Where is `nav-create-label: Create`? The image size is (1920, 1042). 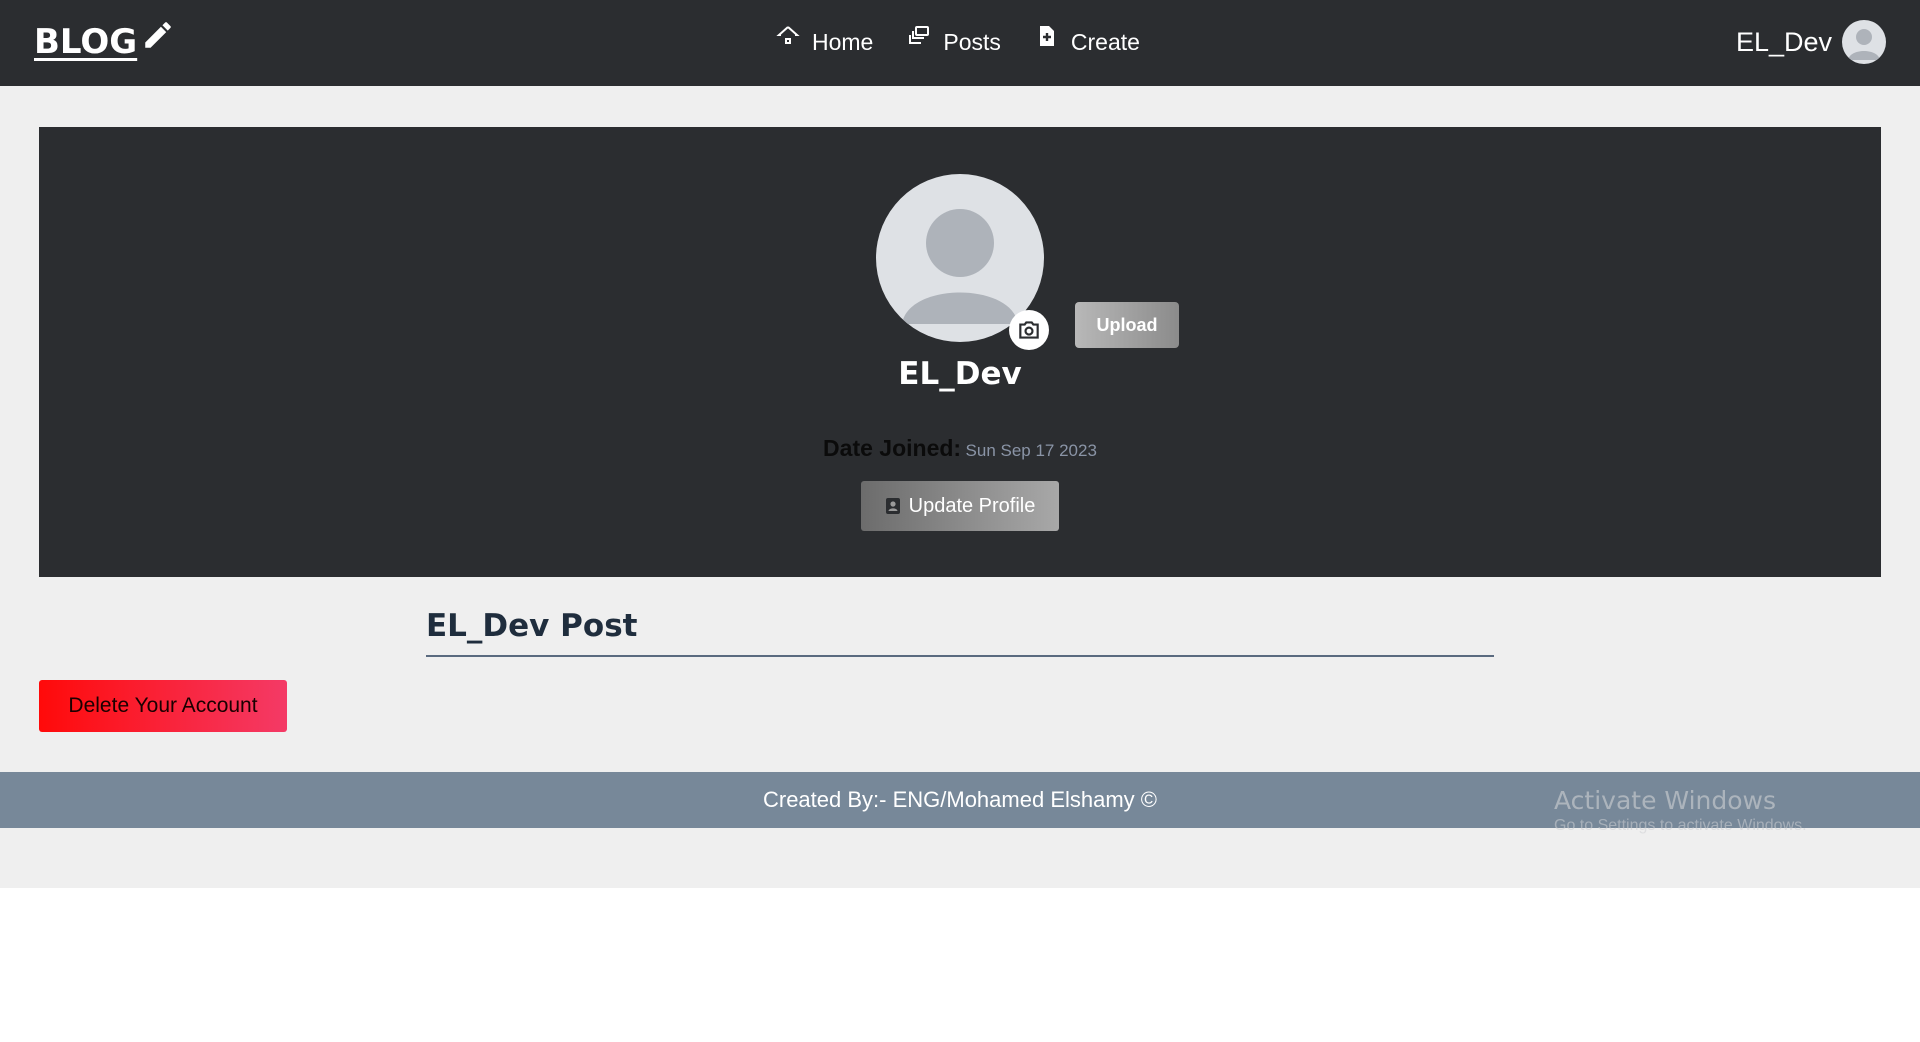 nav-create-label: Create is located at coordinates (1105, 42).